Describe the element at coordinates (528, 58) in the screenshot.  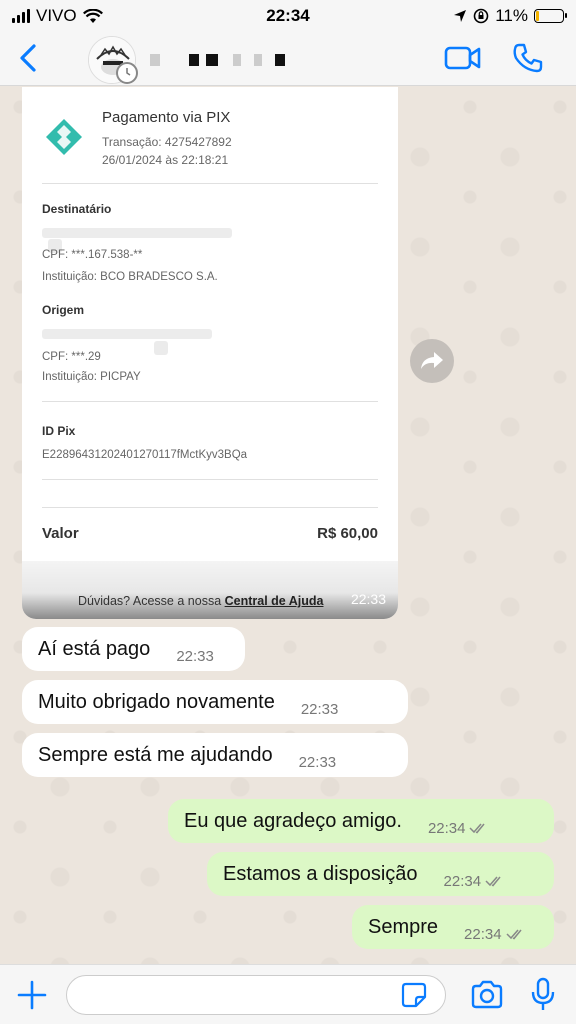
I see `phone-icon` at that location.